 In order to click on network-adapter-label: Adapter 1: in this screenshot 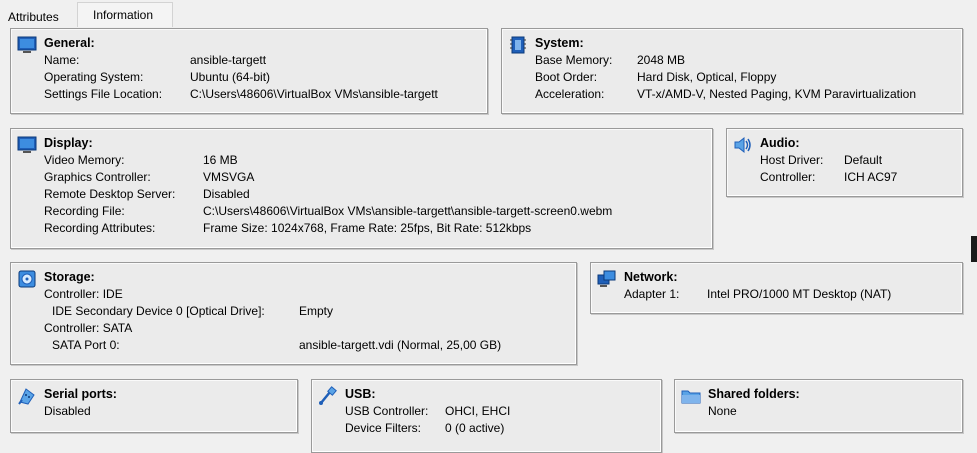, I will do `click(652, 294)`.